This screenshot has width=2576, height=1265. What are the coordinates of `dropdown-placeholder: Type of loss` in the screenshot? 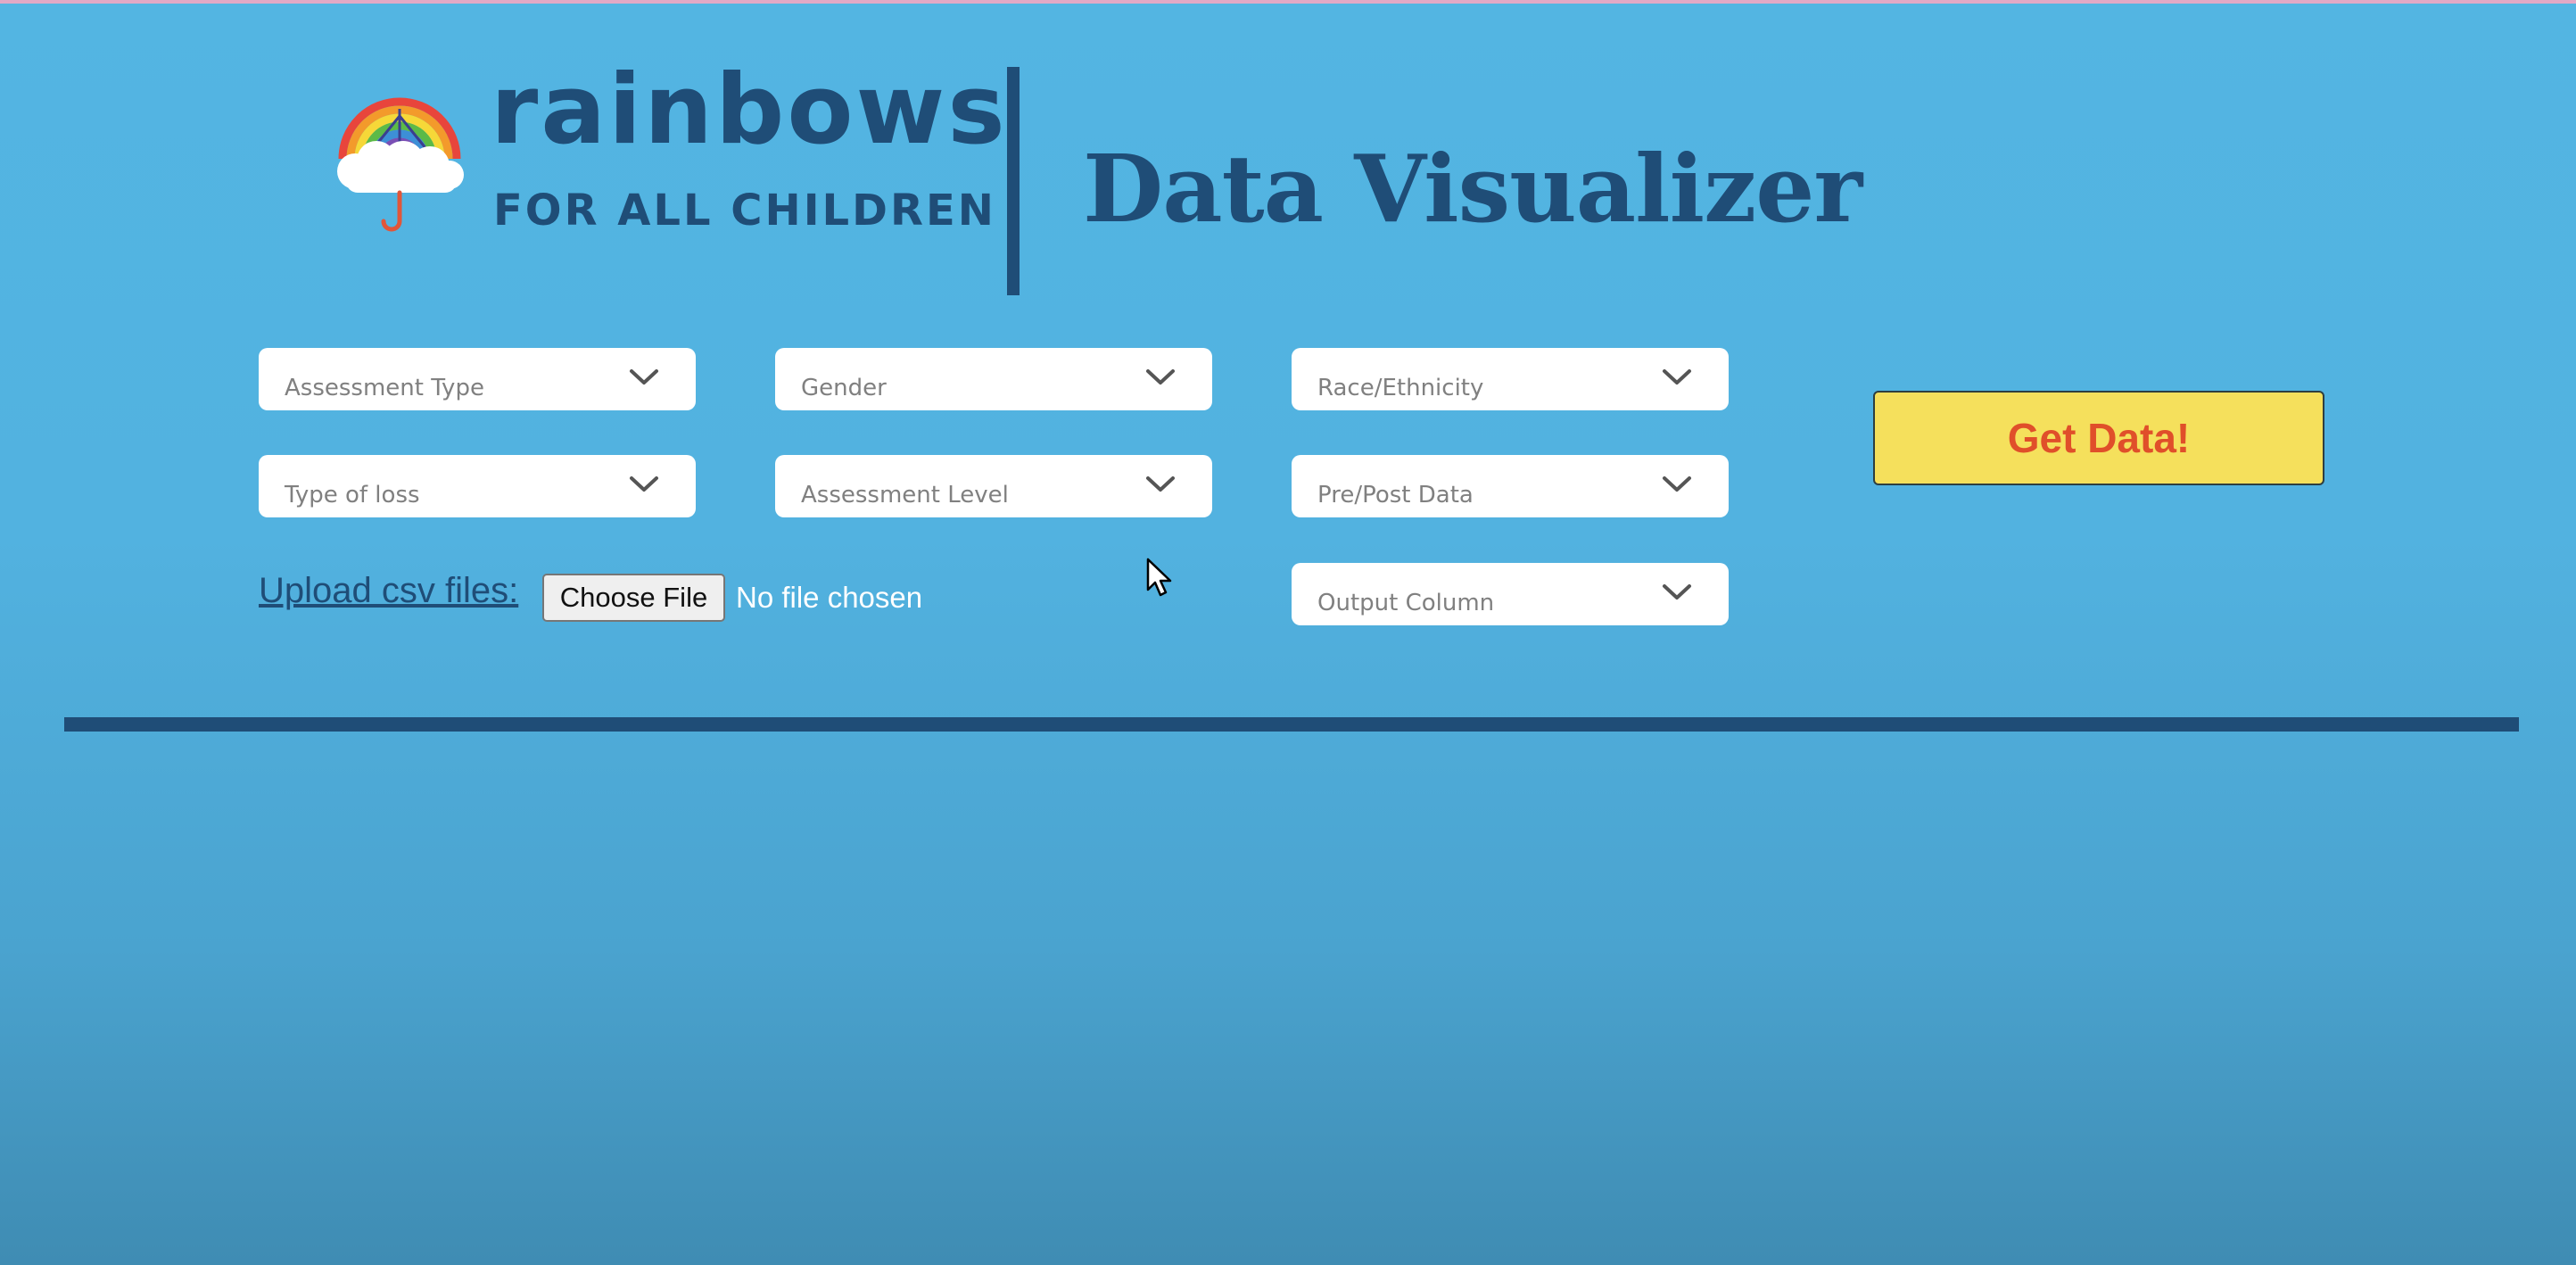 It's located at (353, 495).